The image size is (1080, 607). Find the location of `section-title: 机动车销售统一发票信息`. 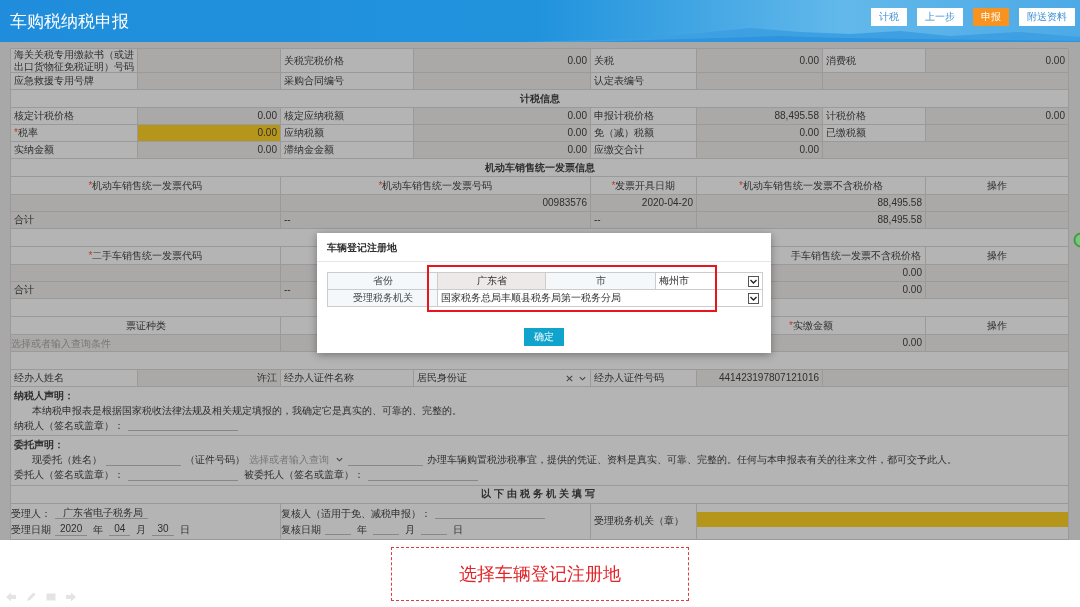

section-title: 机动车销售统一发票信息 is located at coordinates (539, 167).